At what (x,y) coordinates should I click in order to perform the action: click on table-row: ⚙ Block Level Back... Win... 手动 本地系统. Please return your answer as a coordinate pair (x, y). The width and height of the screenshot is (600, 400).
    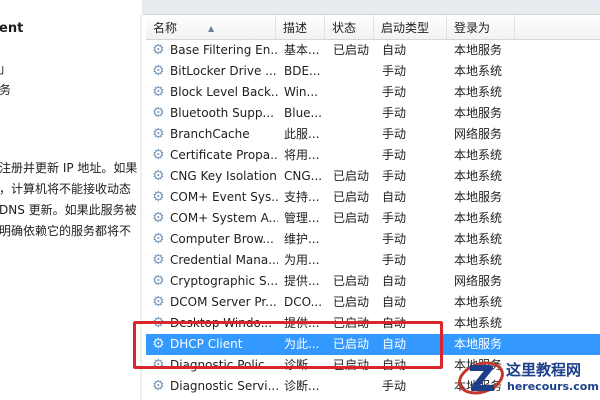
    Looking at the image, I should click on (373, 92).